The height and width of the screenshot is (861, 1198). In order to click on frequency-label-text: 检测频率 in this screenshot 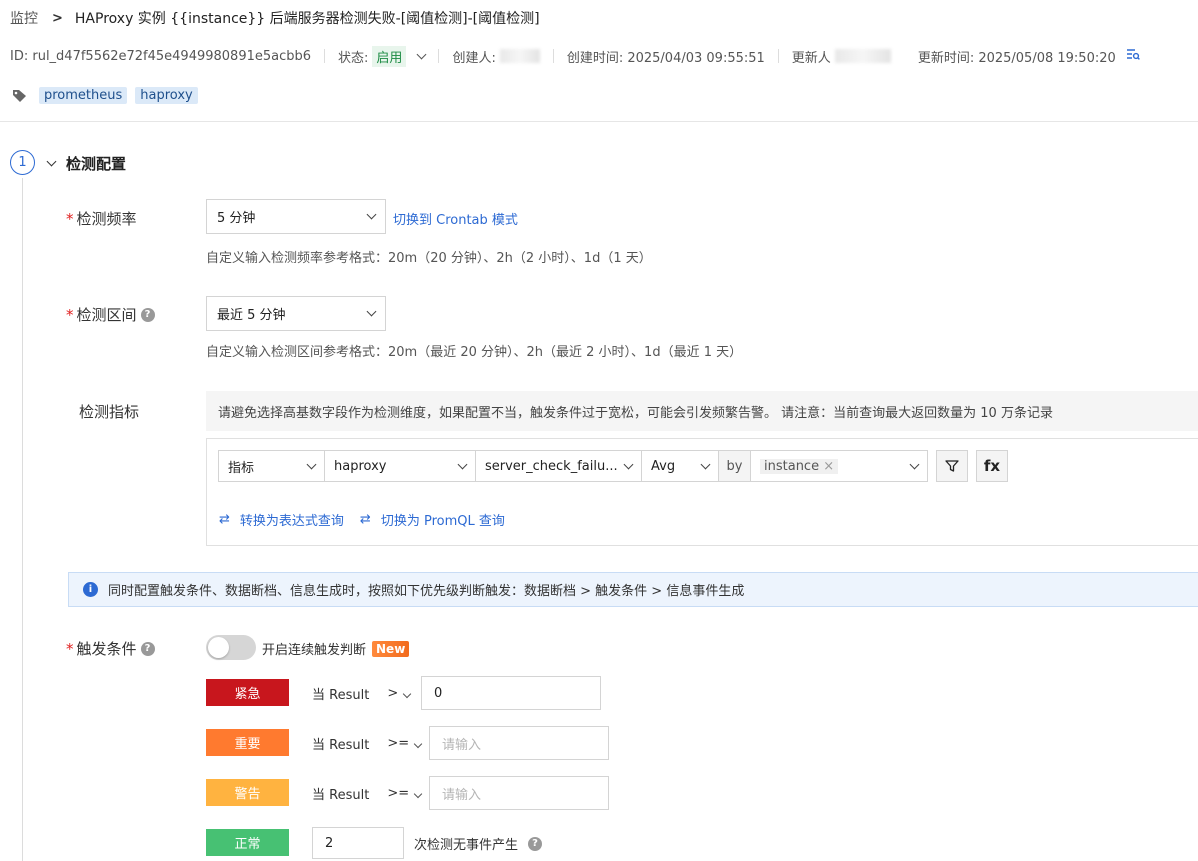, I will do `click(106, 219)`.